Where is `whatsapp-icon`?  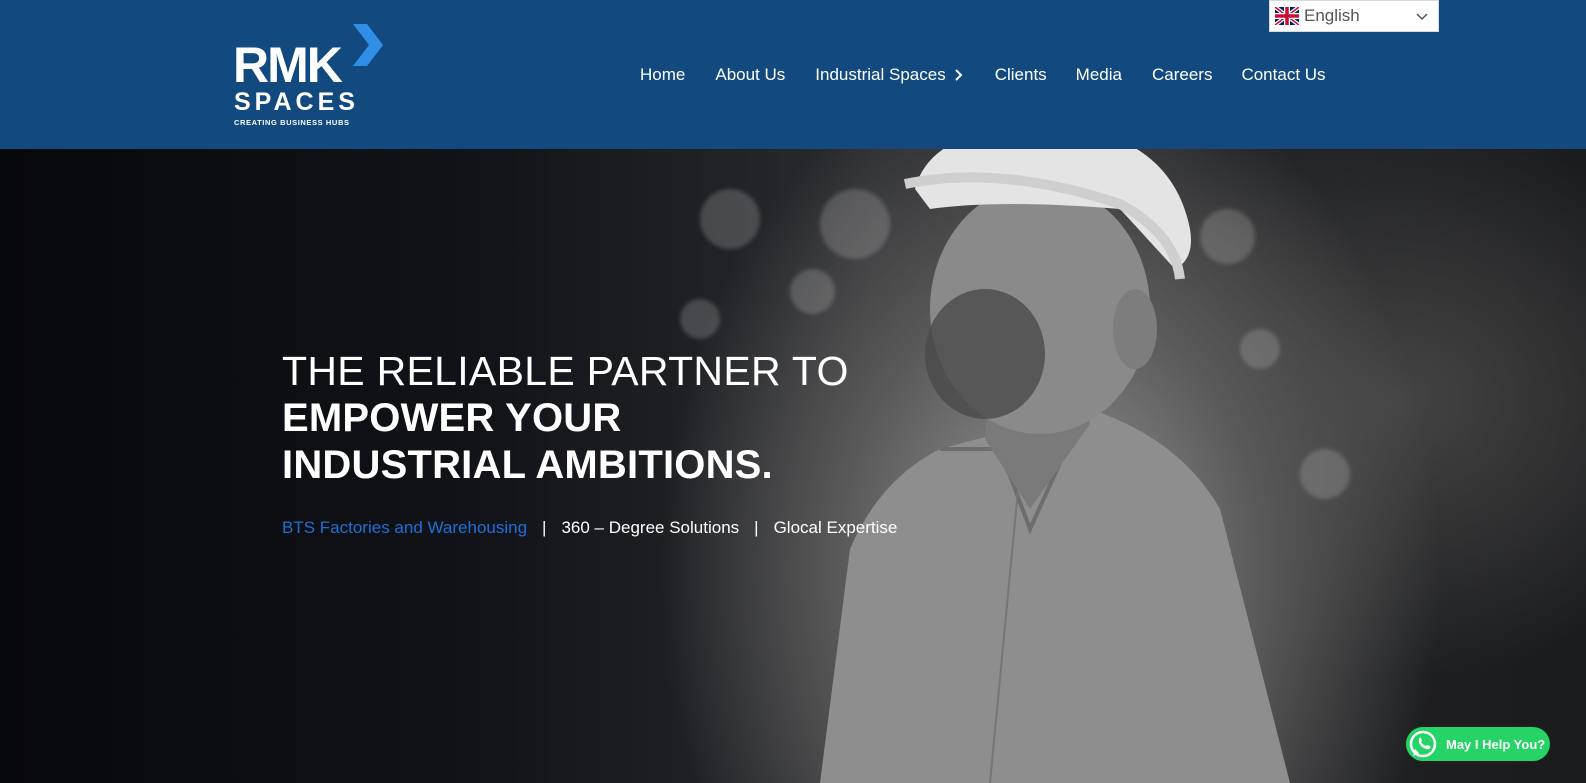 whatsapp-icon is located at coordinates (1423, 744).